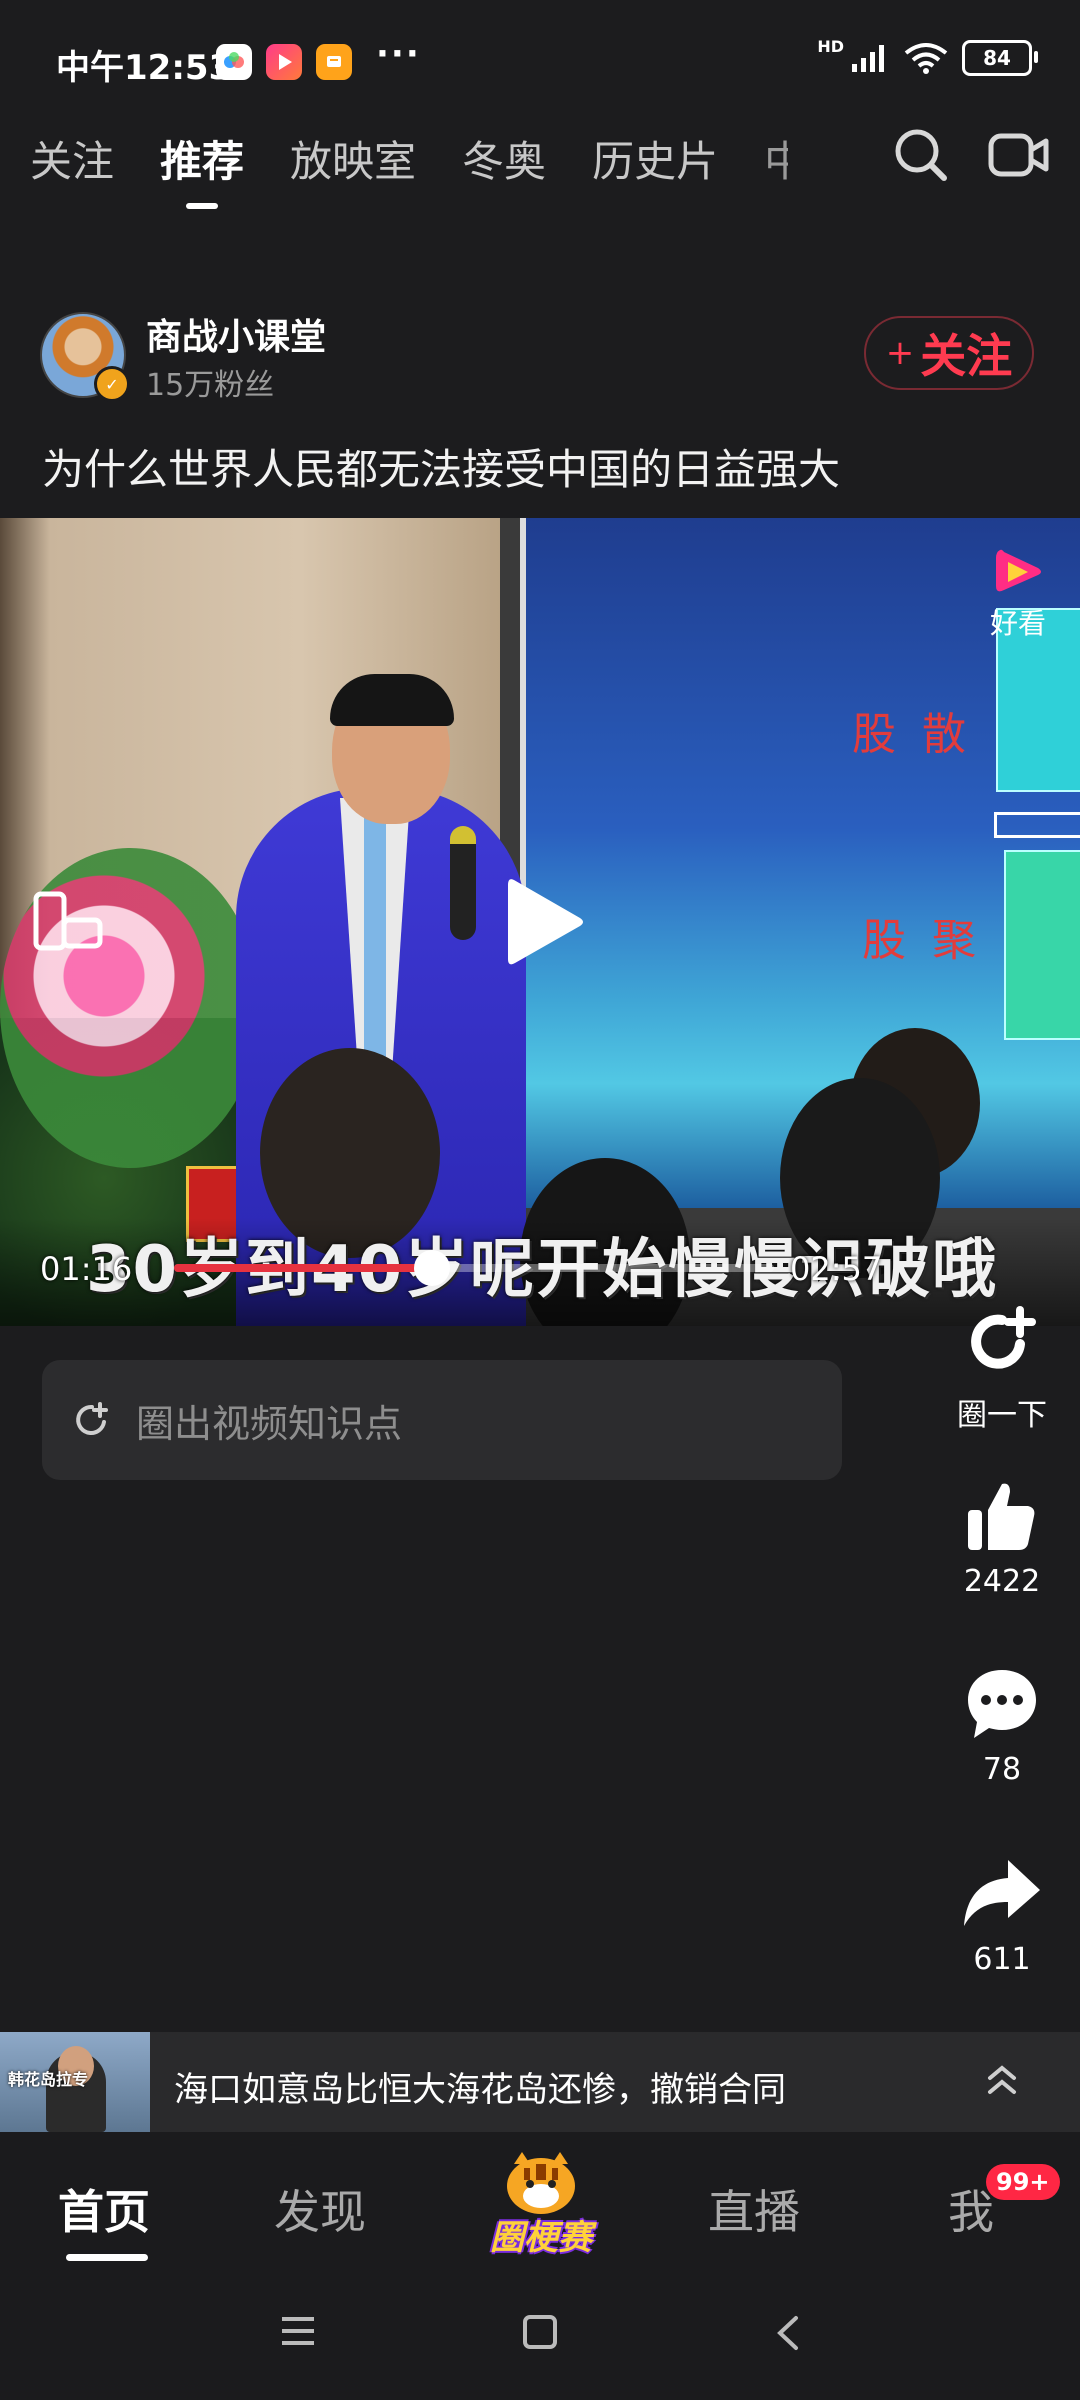  I want to click on thumbs-up-icon, so click(1001, 1516).